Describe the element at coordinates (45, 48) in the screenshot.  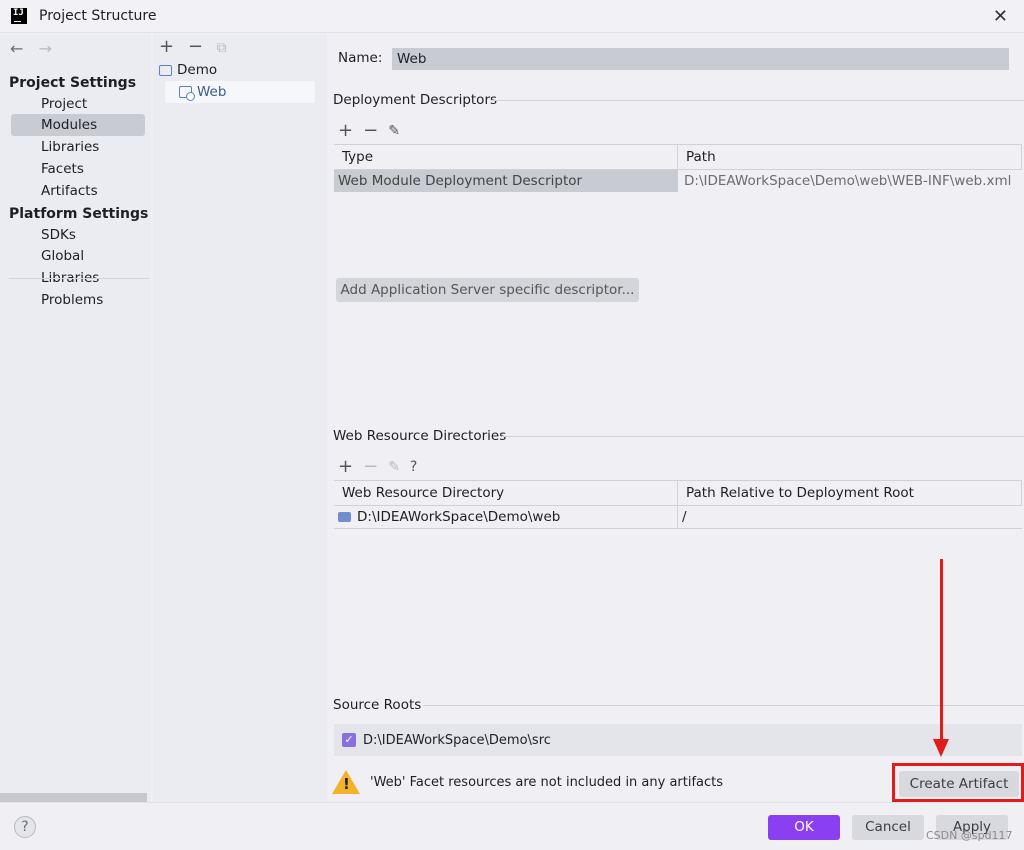
I see `forward-arrow-icon: →` at that location.